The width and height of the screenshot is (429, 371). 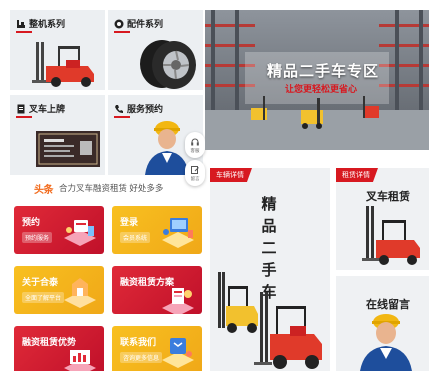 I want to click on tile-parts-label: 配件系列, so click(x=145, y=24).